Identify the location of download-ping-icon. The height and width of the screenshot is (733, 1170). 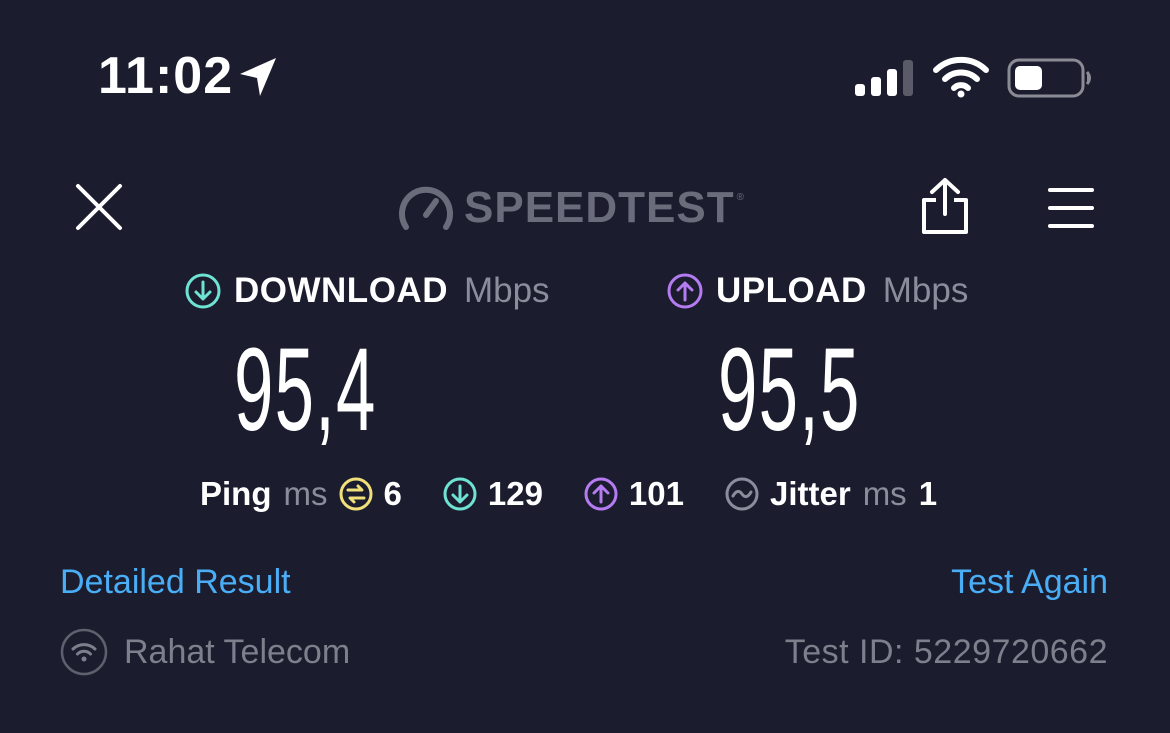
(460, 494).